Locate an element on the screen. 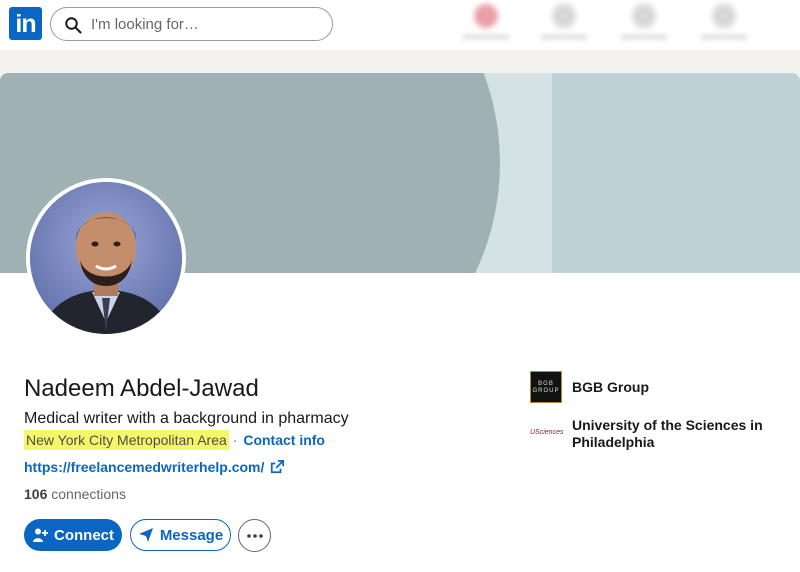 The width and height of the screenshot is (800, 572). message-label: Message is located at coordinates (191, 535).